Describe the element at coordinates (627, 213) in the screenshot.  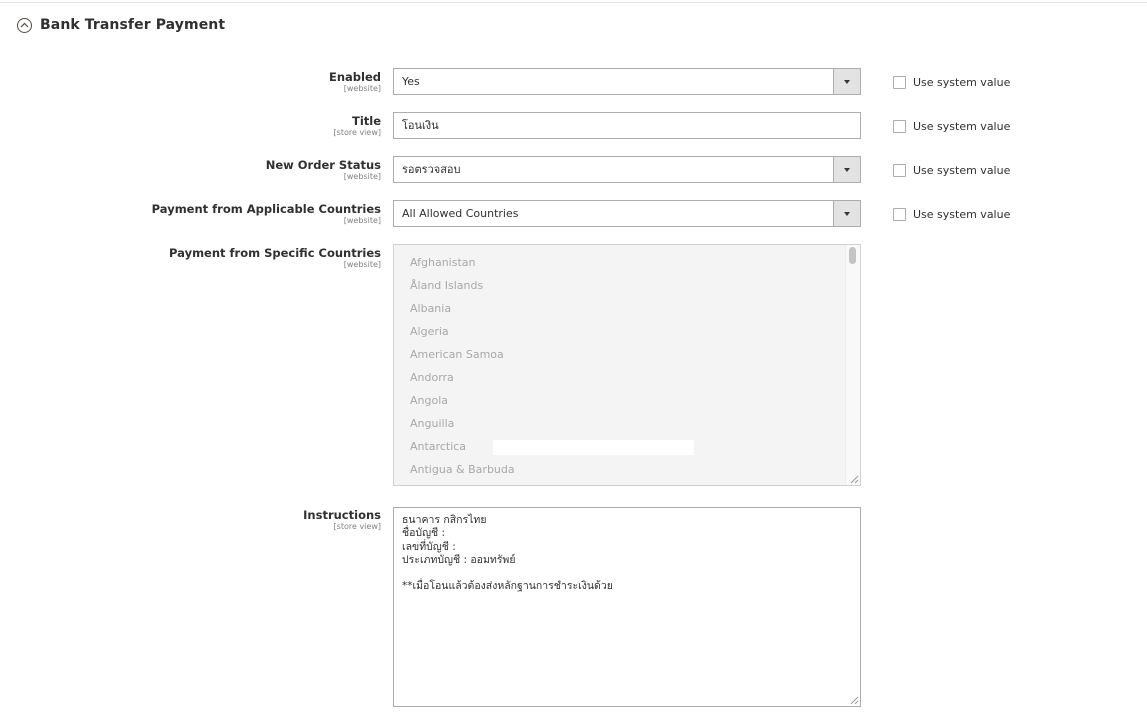
I see `applicable-countries-select: All Allowed Countries` at that location.